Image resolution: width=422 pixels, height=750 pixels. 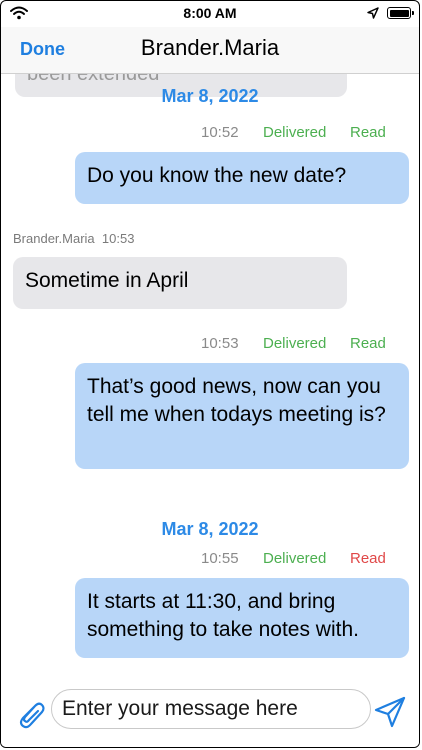 I want to click on message-time: 10:52, so click(x=220, y=132).